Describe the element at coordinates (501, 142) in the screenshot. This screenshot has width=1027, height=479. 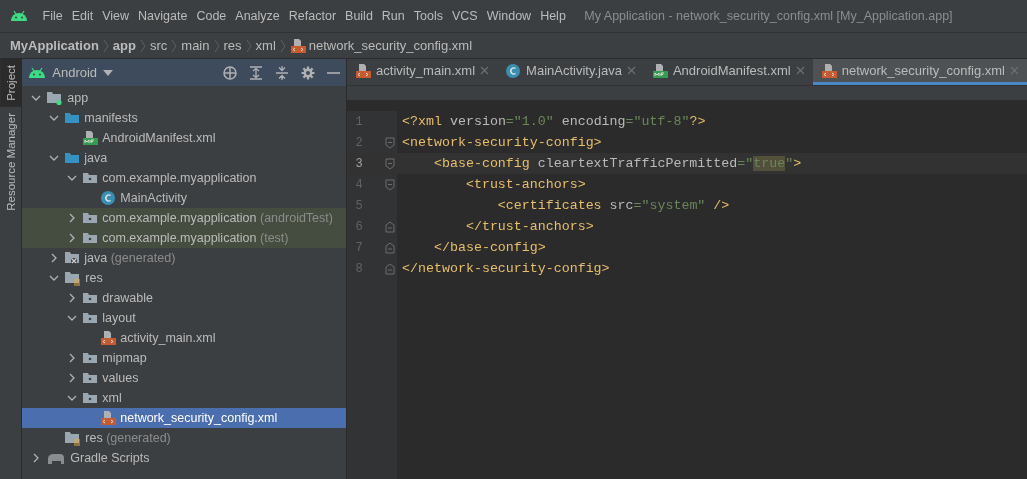
I see `code-line: <network-security-config>` at that location.